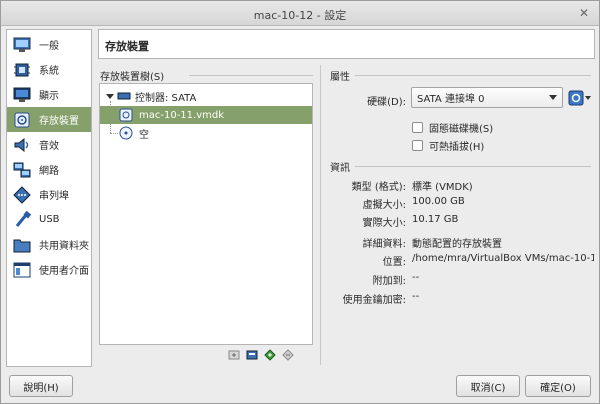  Describe the element at coordinates (22, 195) in the screenshot. I see `serial-port-icon` at that location.